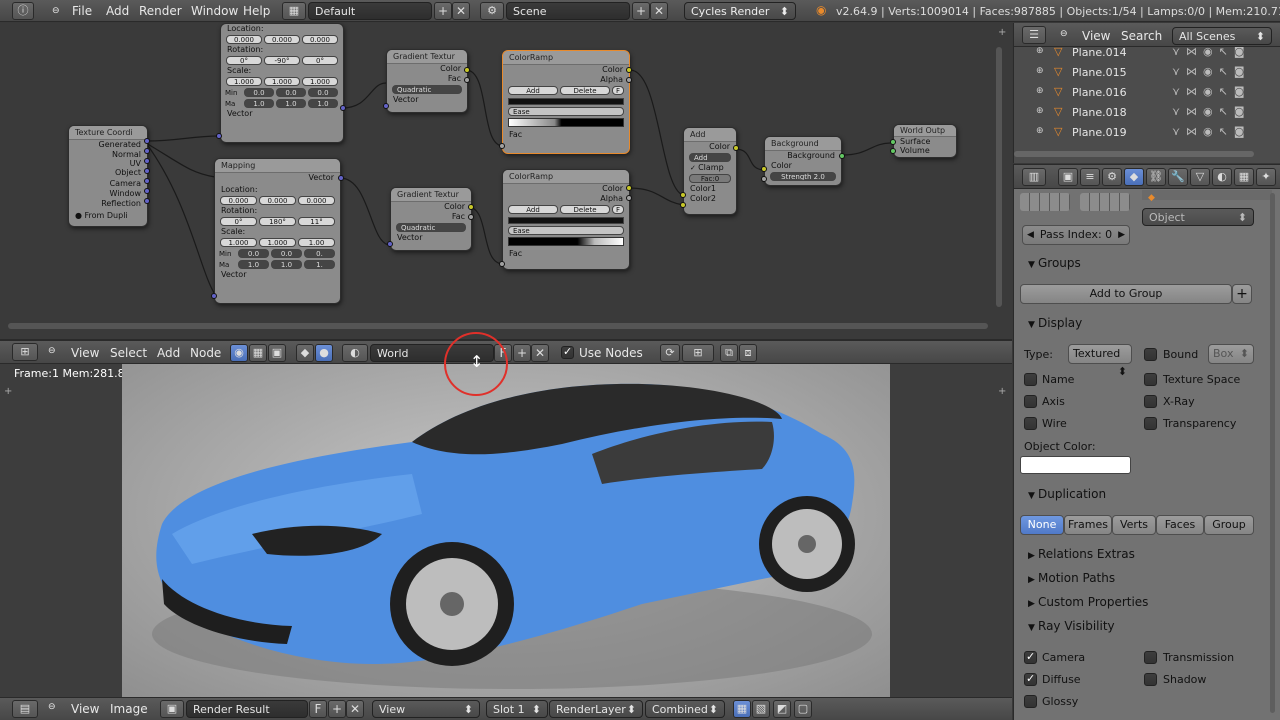 This screenshot has height=720, width=1280. Describe the element at coordinates (108, 216) in the screenshot. I see `from-dupli-checkbox: ● From Dupli` at that location.